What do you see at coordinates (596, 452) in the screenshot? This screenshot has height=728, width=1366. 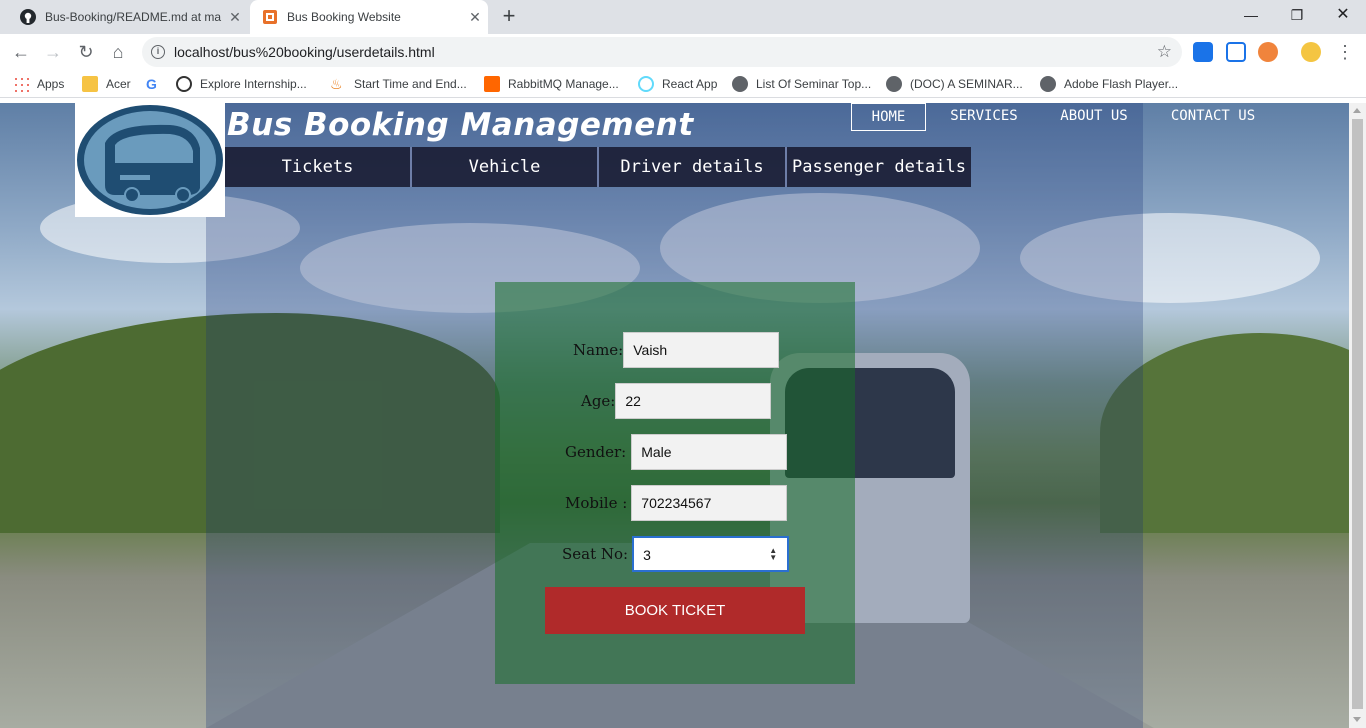 I see `gender-label: Gender:` at bounding box center [596, 452].